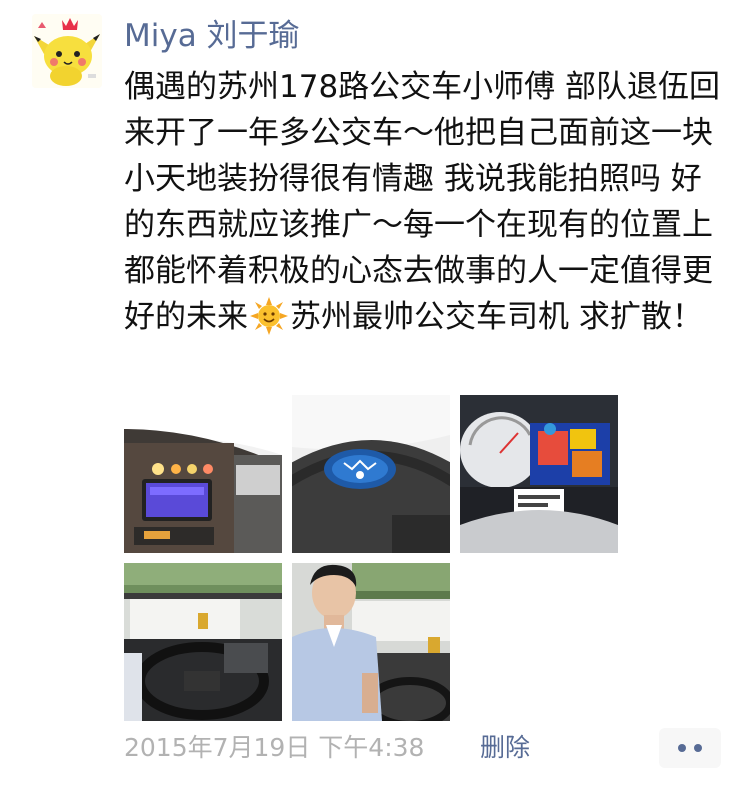 The height and width of the screenshot is (785, 750). Describe the element at coordinates (539, 474) in the screenshot. I see `speedometer-toys-photo` at that location.